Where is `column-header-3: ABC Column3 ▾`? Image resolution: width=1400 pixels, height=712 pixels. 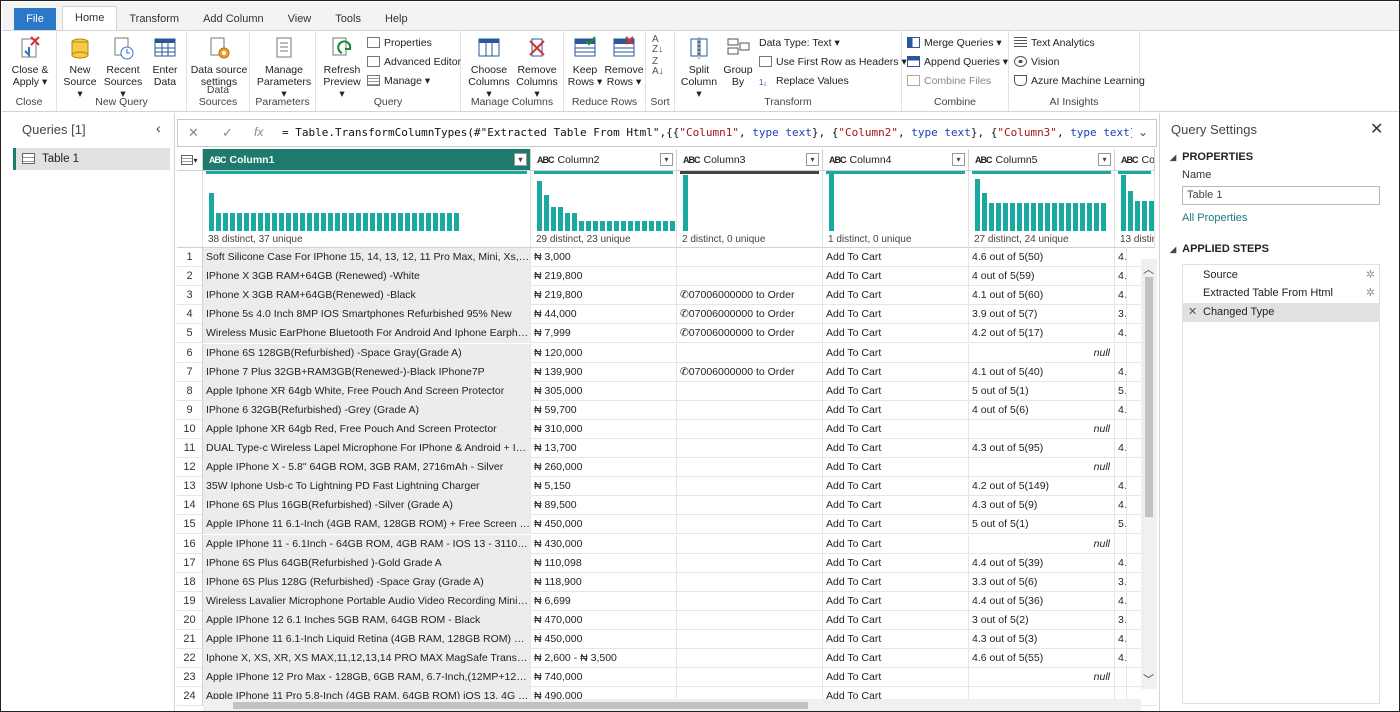
column-header-3: ABC Column3 ▾ is located at coordinates (750, 160).